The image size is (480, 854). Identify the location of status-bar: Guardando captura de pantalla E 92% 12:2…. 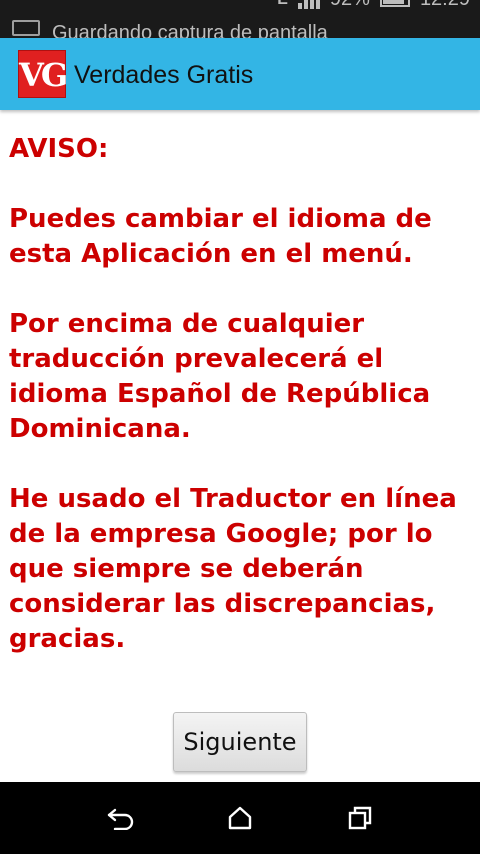
(240, 19).